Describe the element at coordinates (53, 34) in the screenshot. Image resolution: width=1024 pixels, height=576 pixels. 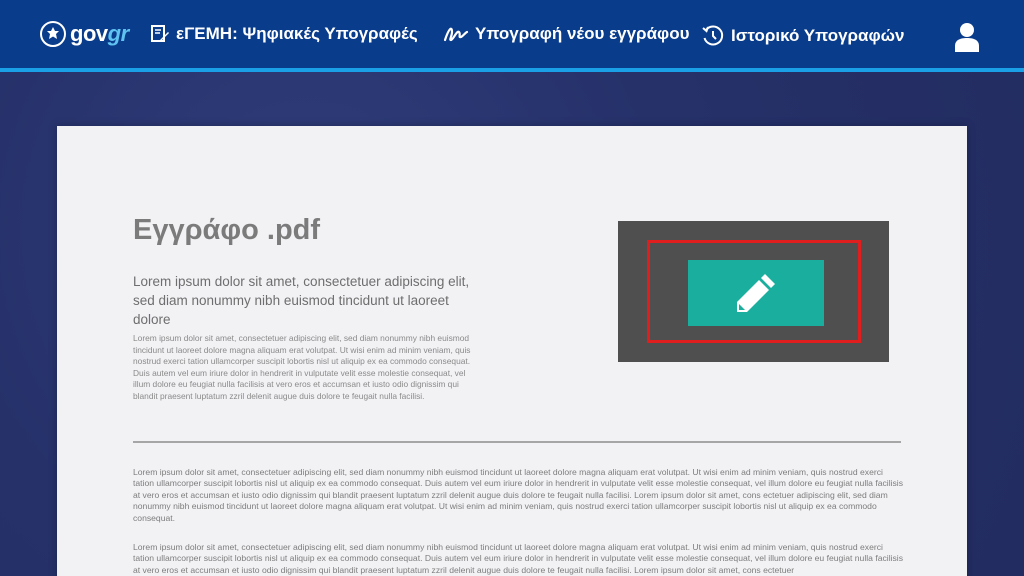
I see `greek-emblem-icon` at that location.